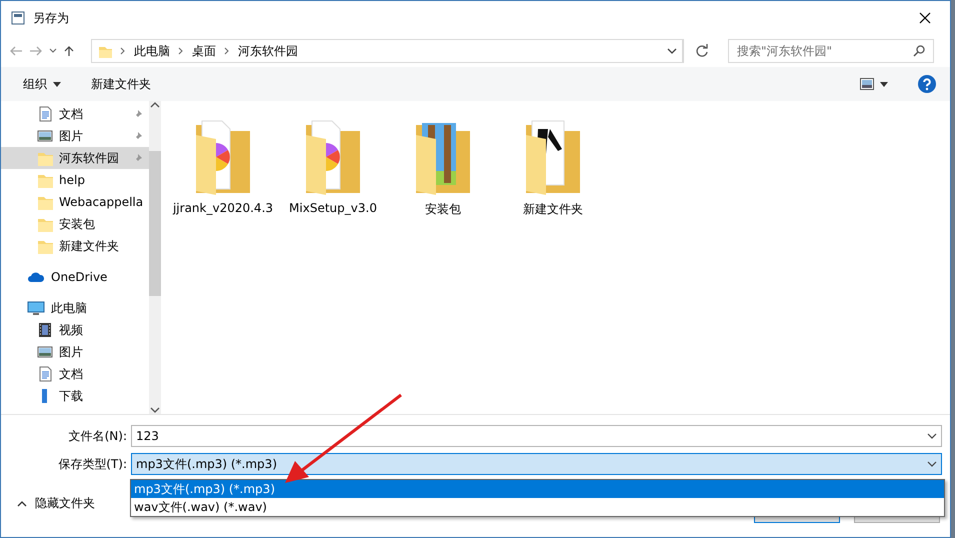  What do you see at coordinates (36, 308) in the screenshot?
I see `monitor-icon` at bounding box center [36, 308].